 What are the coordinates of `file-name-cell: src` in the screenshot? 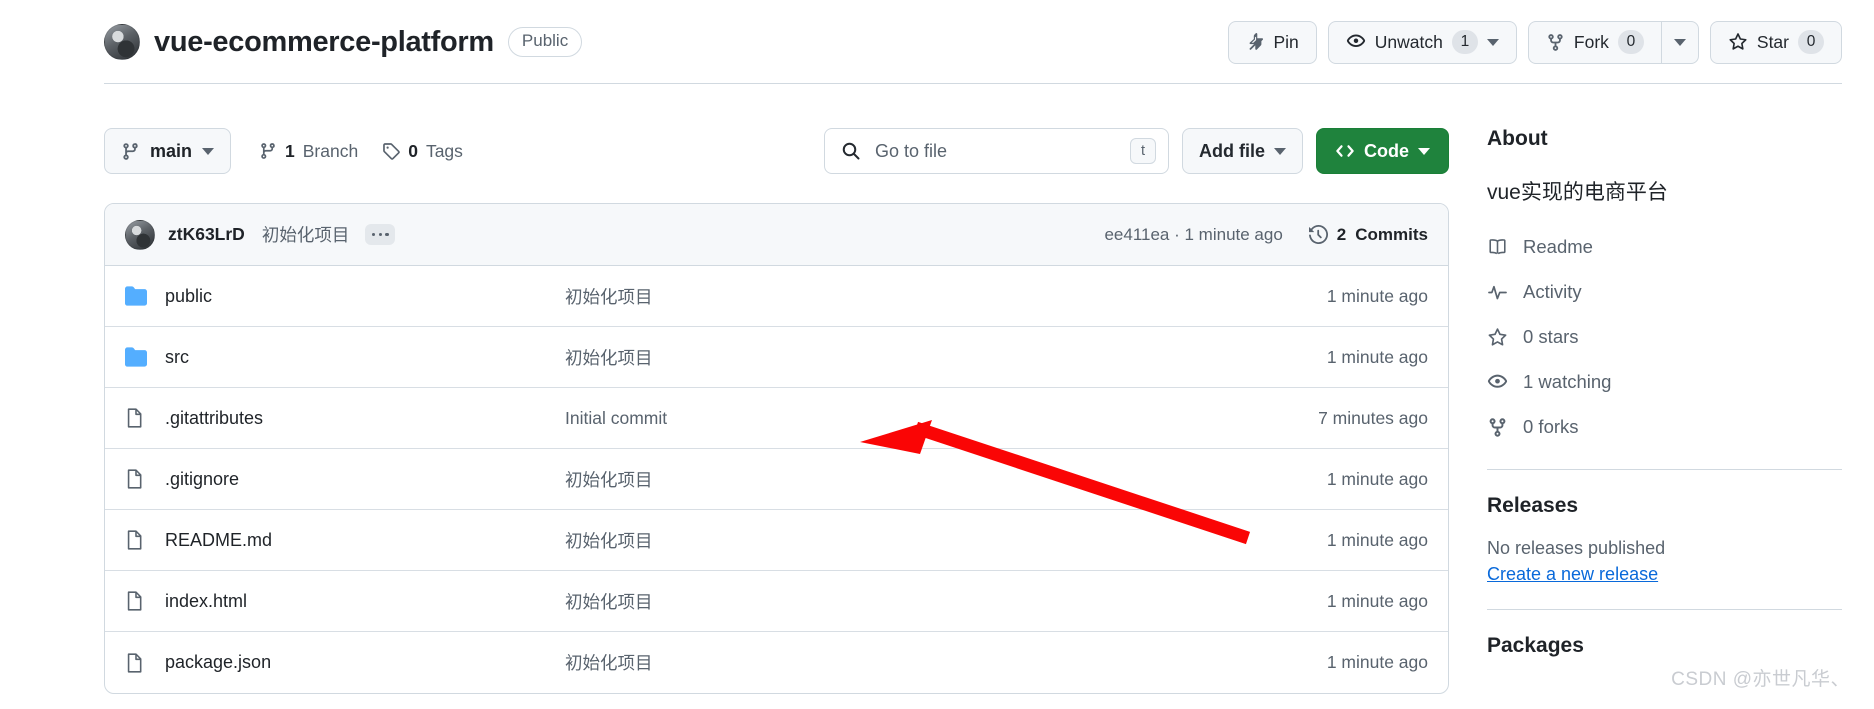 It's located at (345, 357).